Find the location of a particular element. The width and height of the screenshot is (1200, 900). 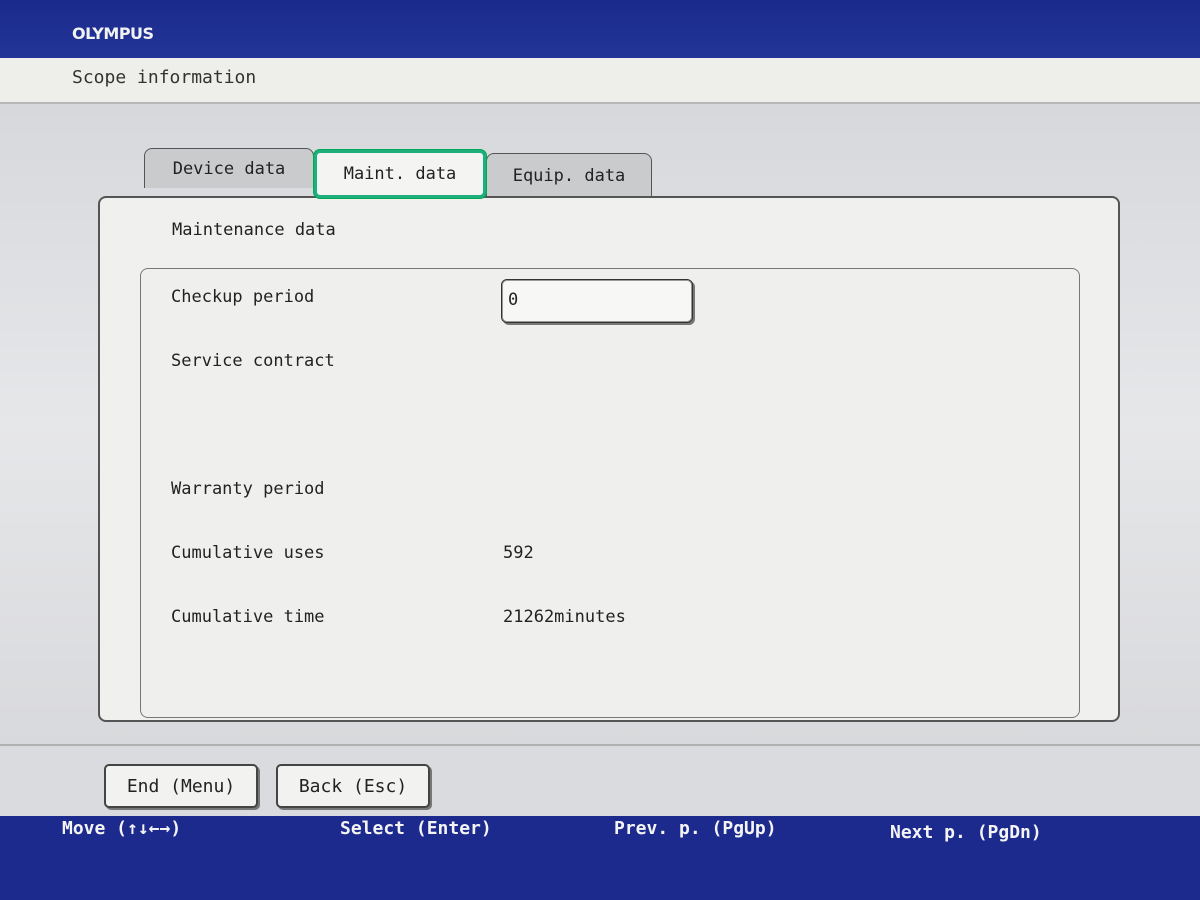

tab-equip-data: Equip. data is located at coordinates (569, 175).